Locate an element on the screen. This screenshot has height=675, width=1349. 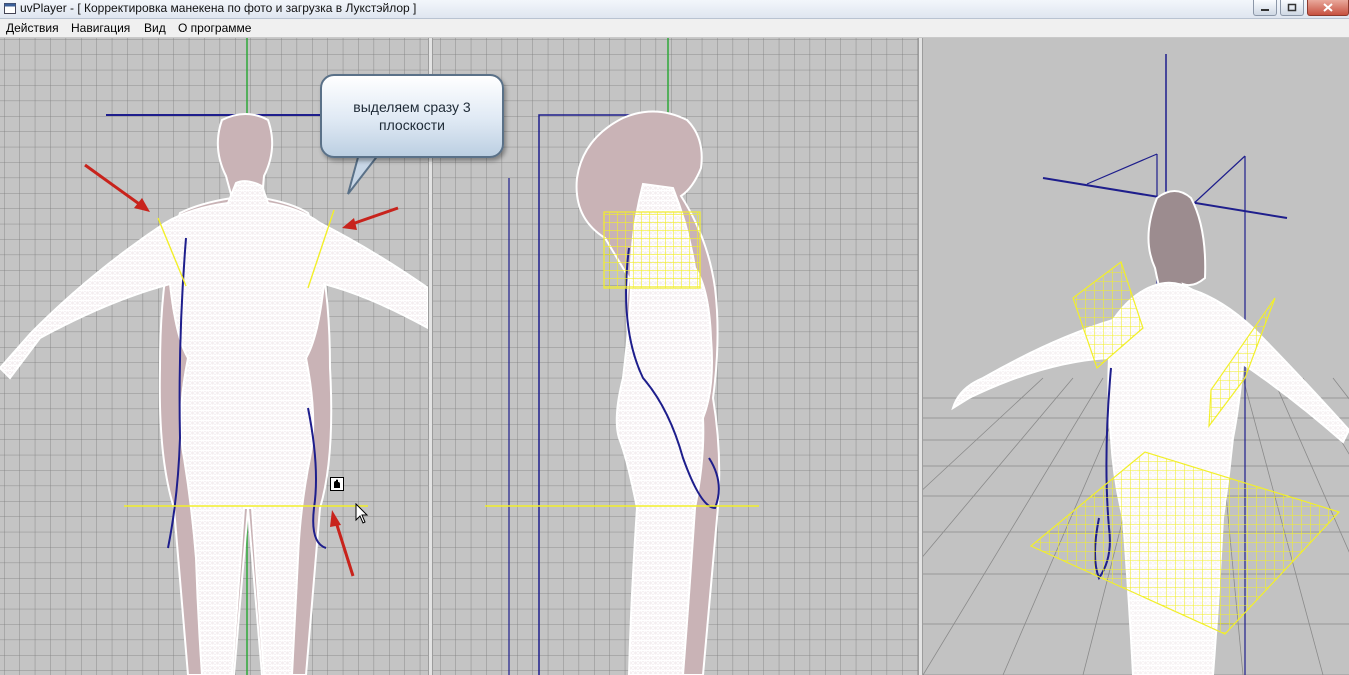
maximize-button is located at coordinates (1292, 8).